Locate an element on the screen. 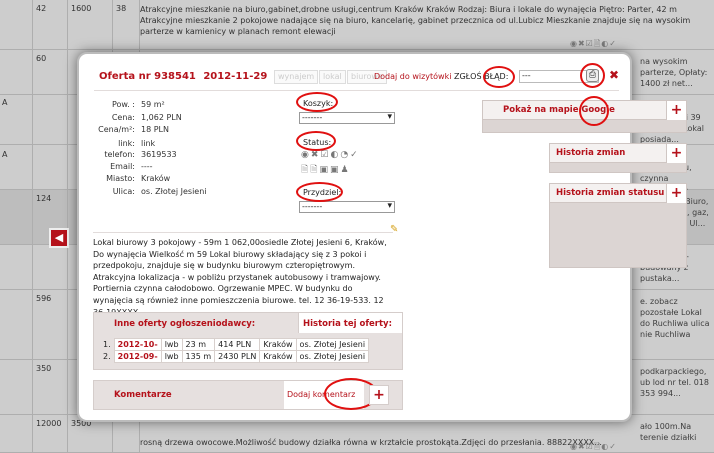 Image resolution: width=714 pixels, height=453 pixels. cenam-value: 18 PLN is located at coordinates (155, 129).